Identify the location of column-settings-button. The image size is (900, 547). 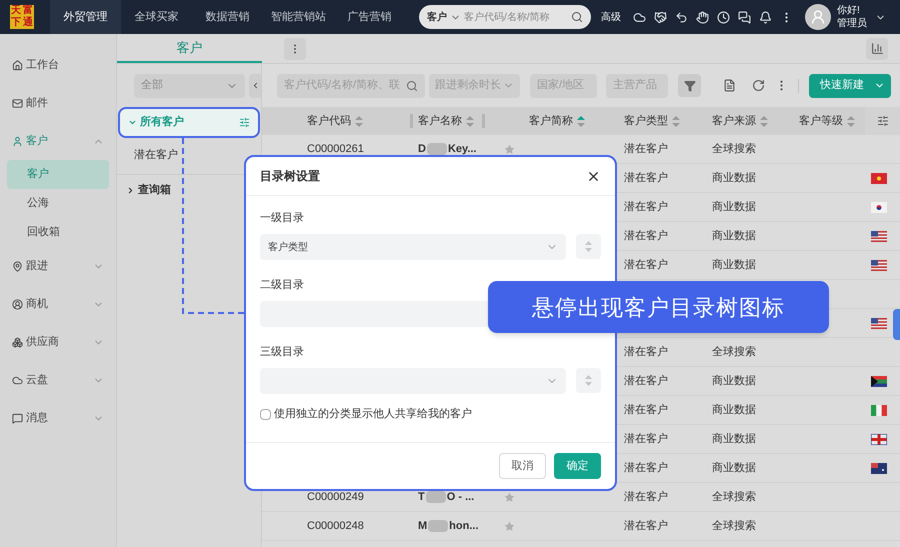
(882, 121).